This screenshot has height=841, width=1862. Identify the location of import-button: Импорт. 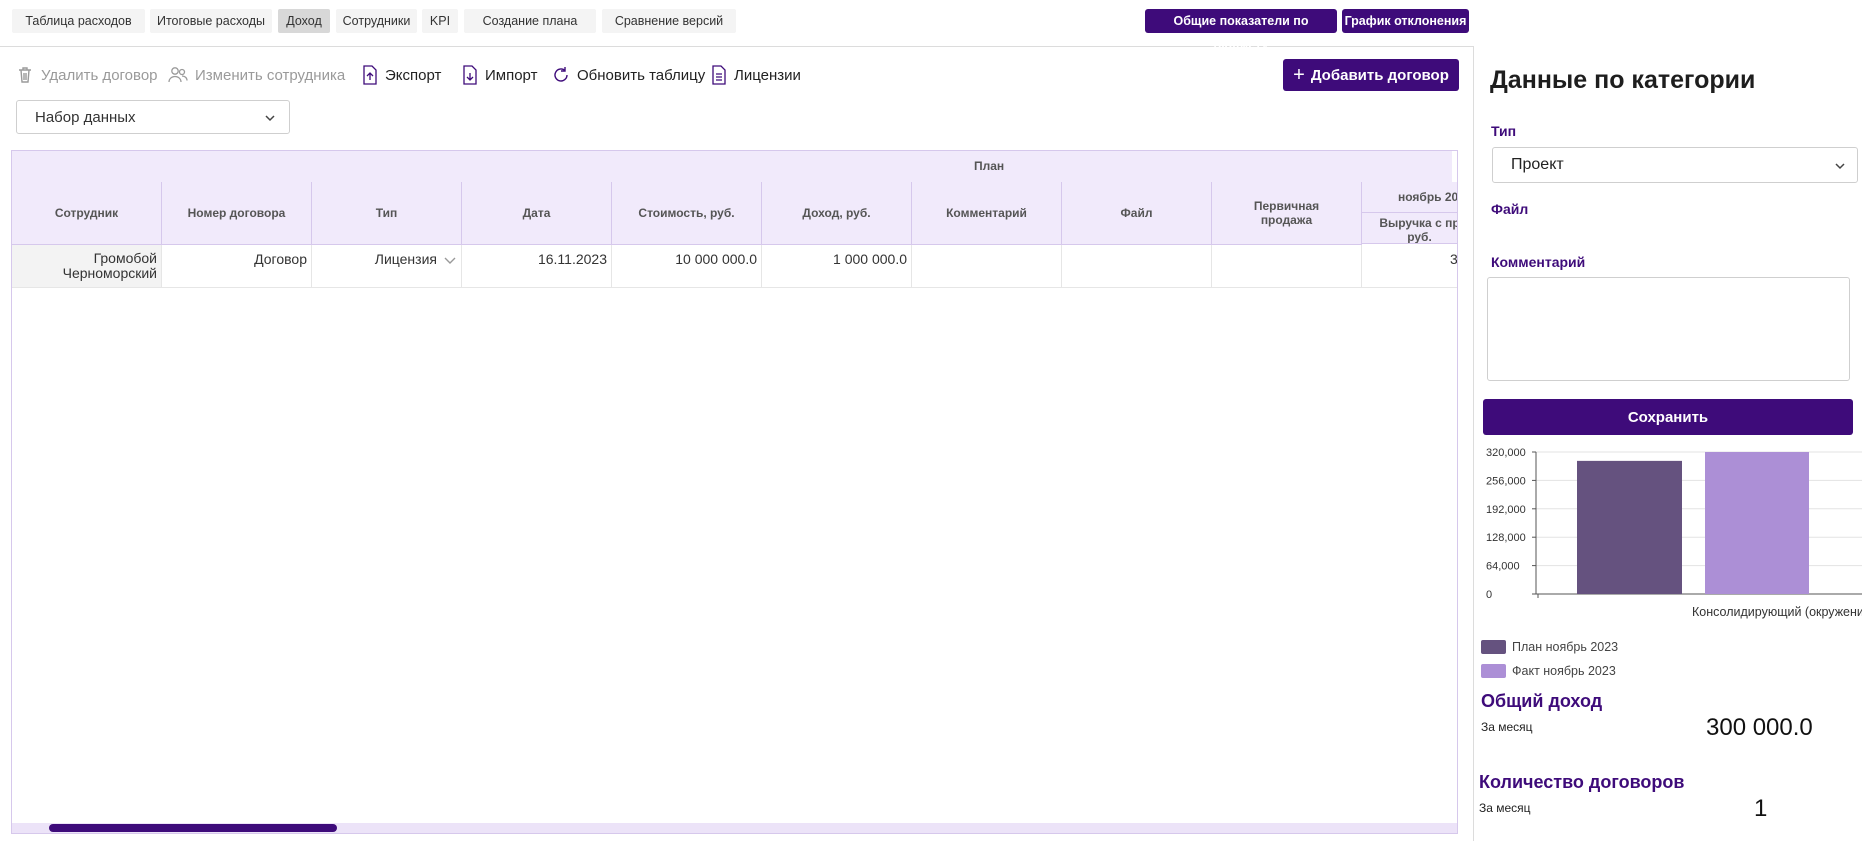
(499, 75).